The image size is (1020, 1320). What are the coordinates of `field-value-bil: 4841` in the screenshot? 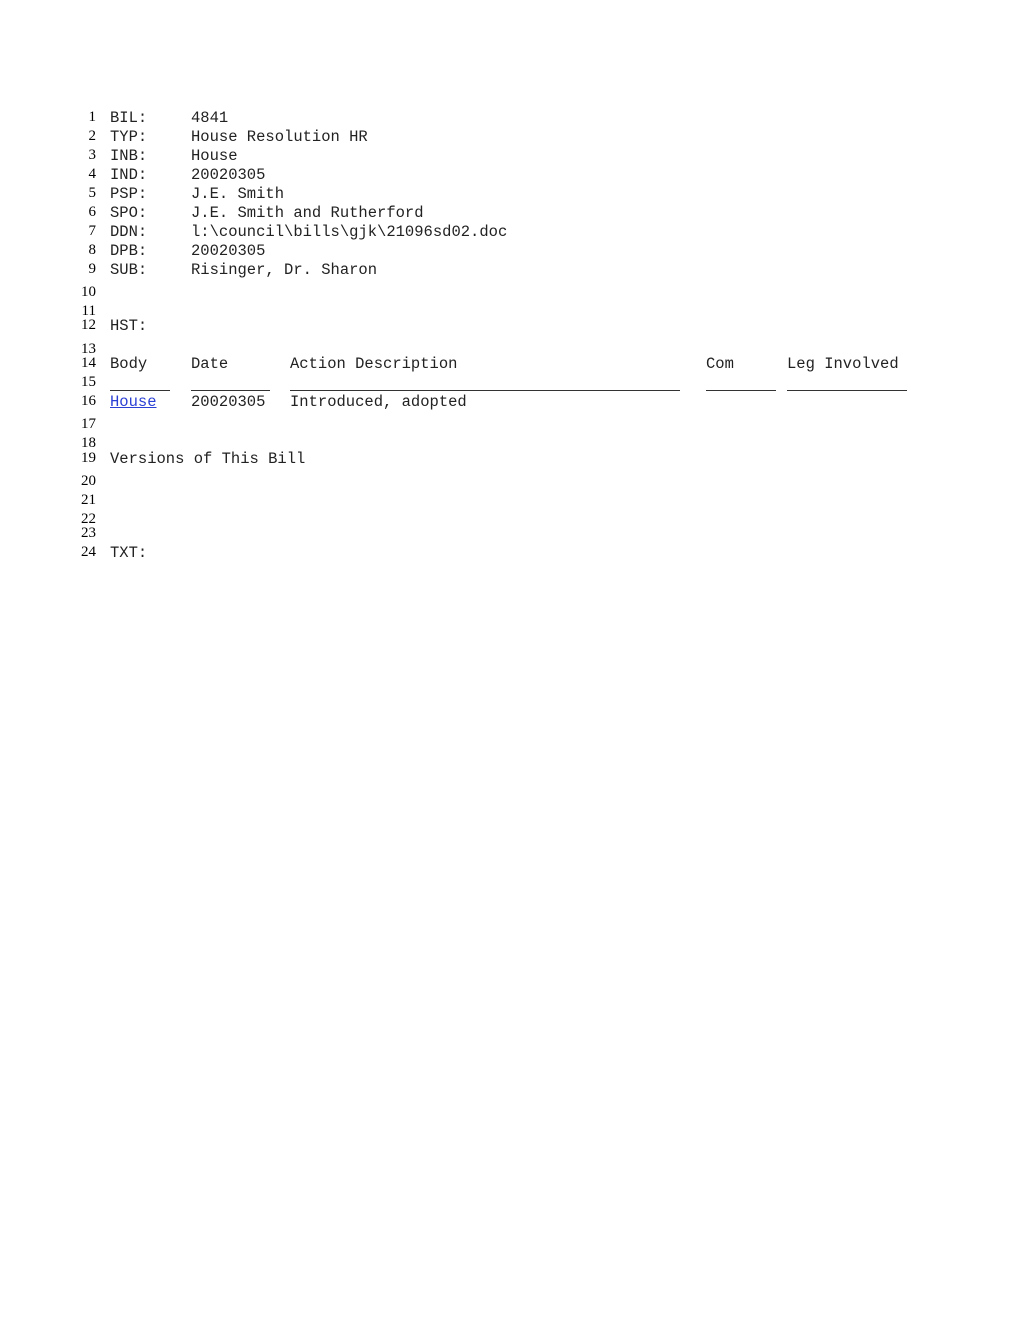 It's located at (210, 118).